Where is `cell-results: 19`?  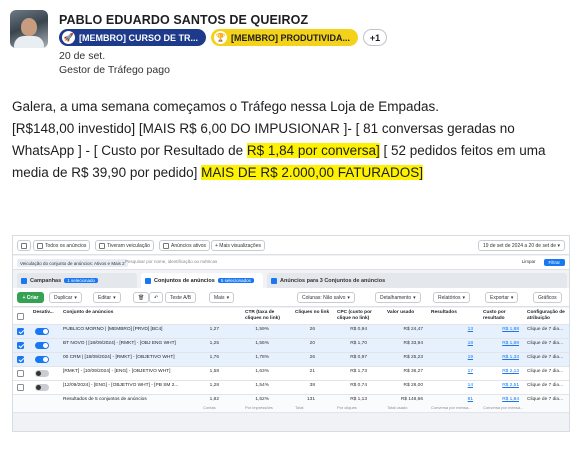
cell-results: 19 is located at coordinates (452, 359).